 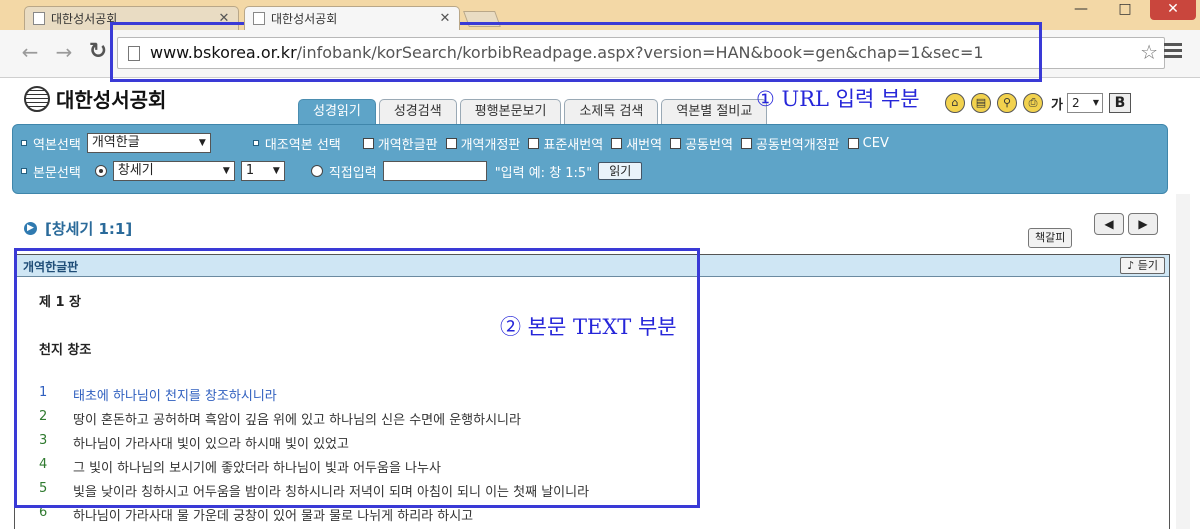 I want to click on tab-subtitle-search: 소제목 검색, so click(x=611, y=111).